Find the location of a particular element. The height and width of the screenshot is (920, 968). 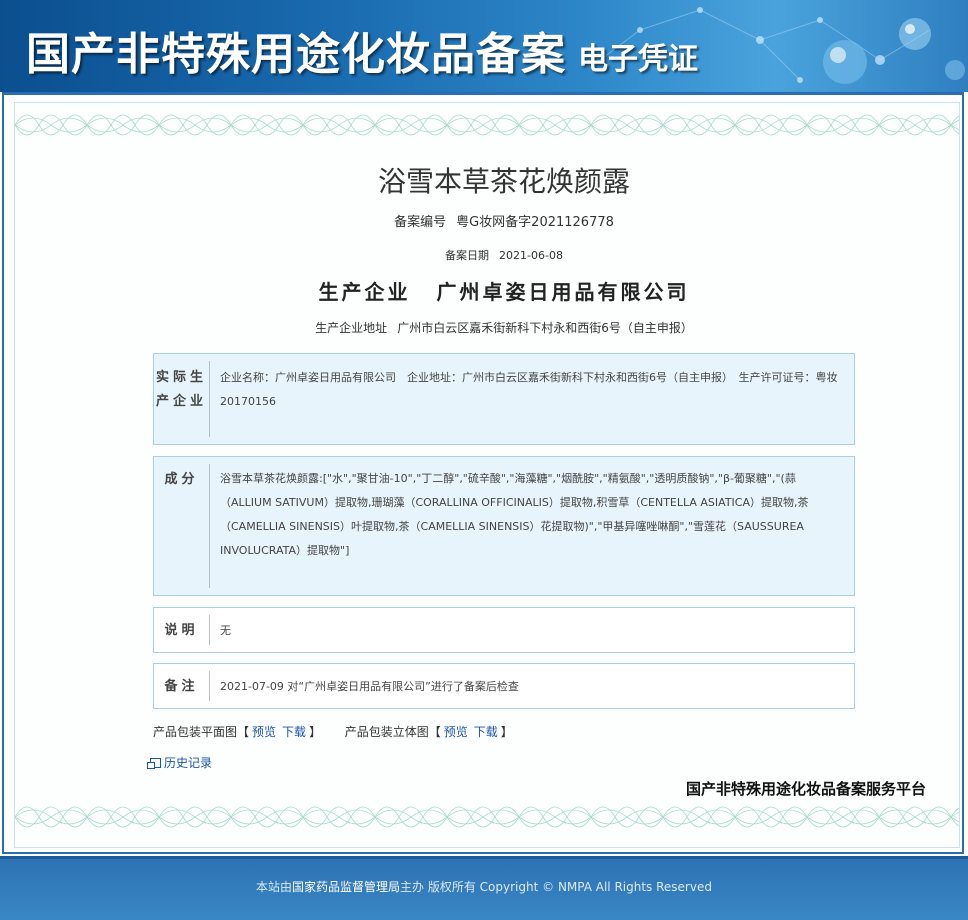

section-content-description: 无 is located at coordinates (225, 630).